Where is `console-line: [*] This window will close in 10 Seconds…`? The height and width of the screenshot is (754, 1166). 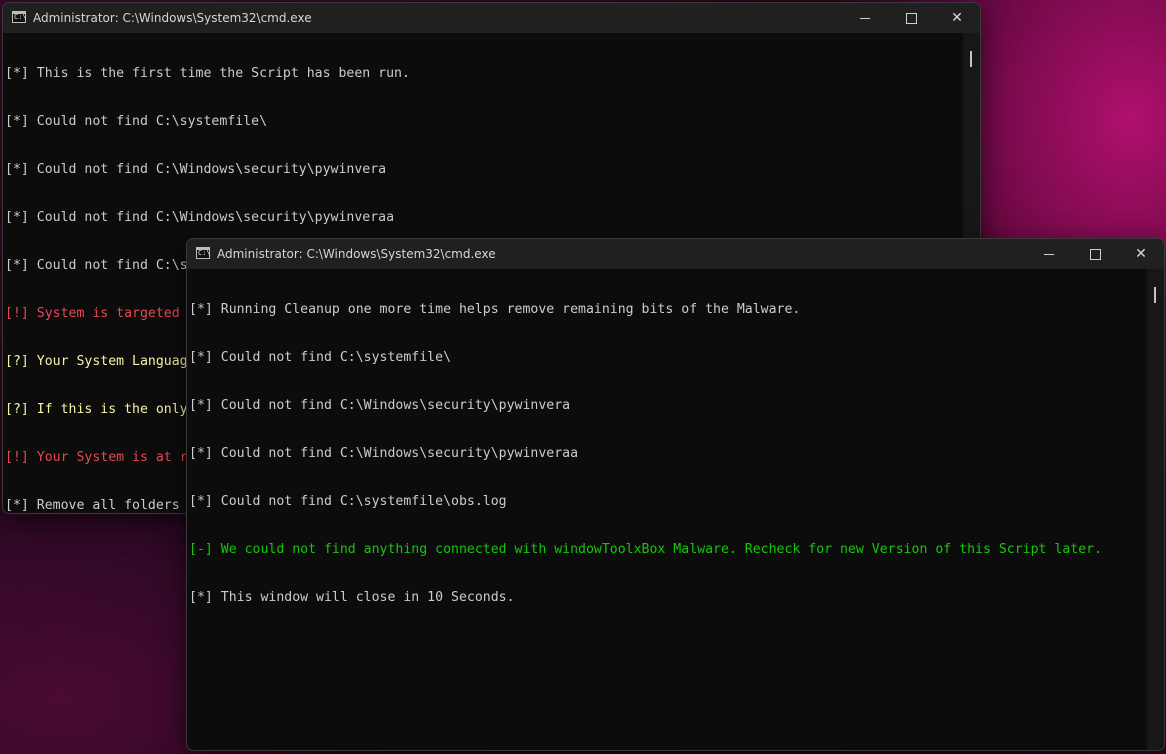
console-line: [*] This window will close in 10 Seconds… is located at coordinates (352, 597).